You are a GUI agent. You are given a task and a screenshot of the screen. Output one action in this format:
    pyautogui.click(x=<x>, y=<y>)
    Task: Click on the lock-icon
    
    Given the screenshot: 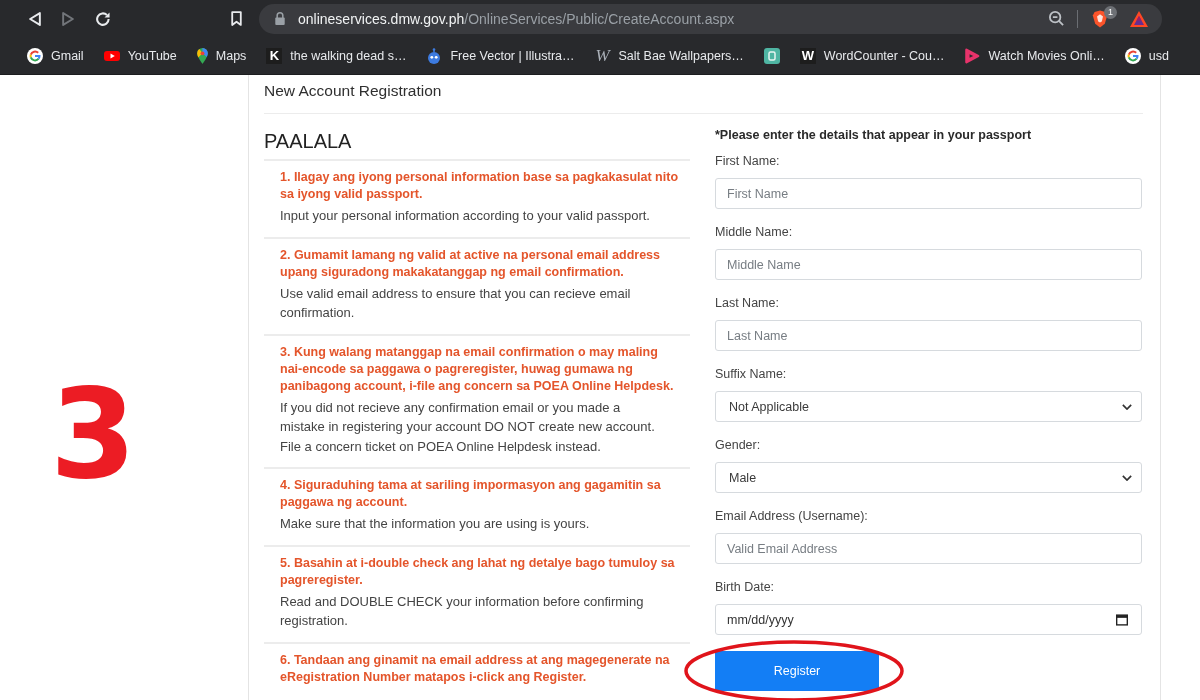 What is the action you would take?
    pyautogui.click(x=280, y=18)
    